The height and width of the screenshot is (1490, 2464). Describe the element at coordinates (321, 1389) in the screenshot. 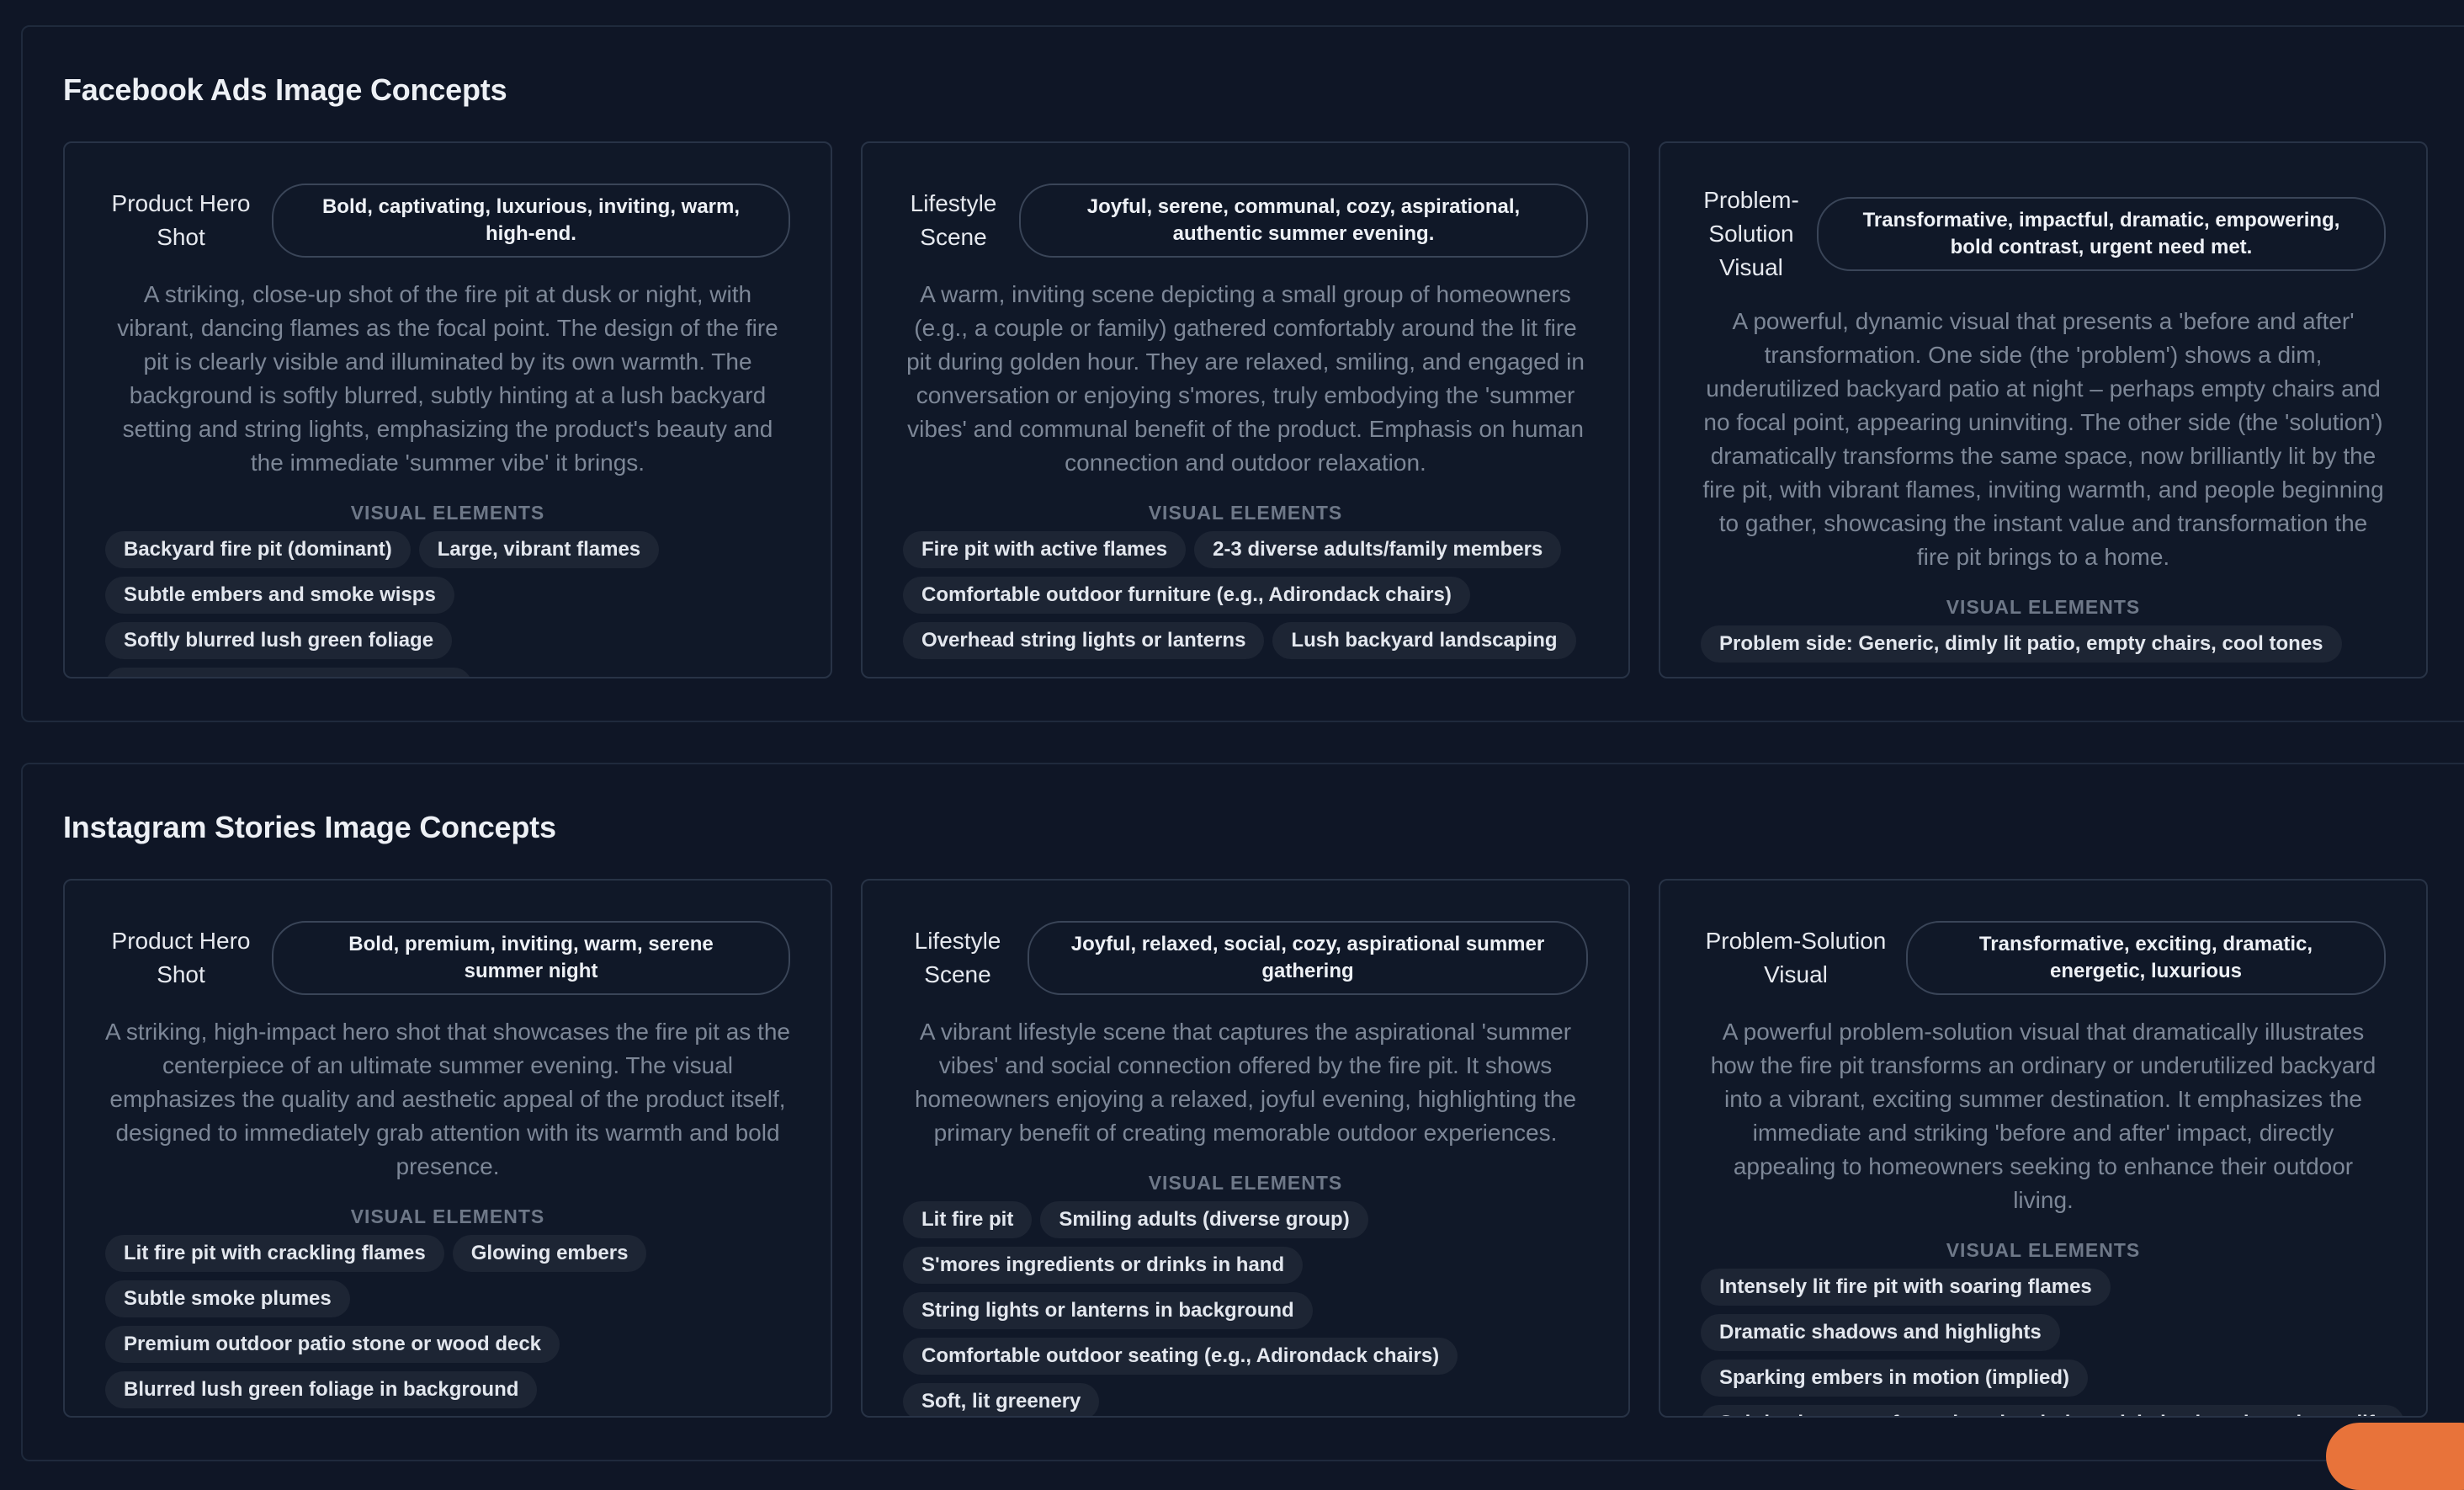

I see `visual-element-chip: Blurred lush green foliage in background` at that location.